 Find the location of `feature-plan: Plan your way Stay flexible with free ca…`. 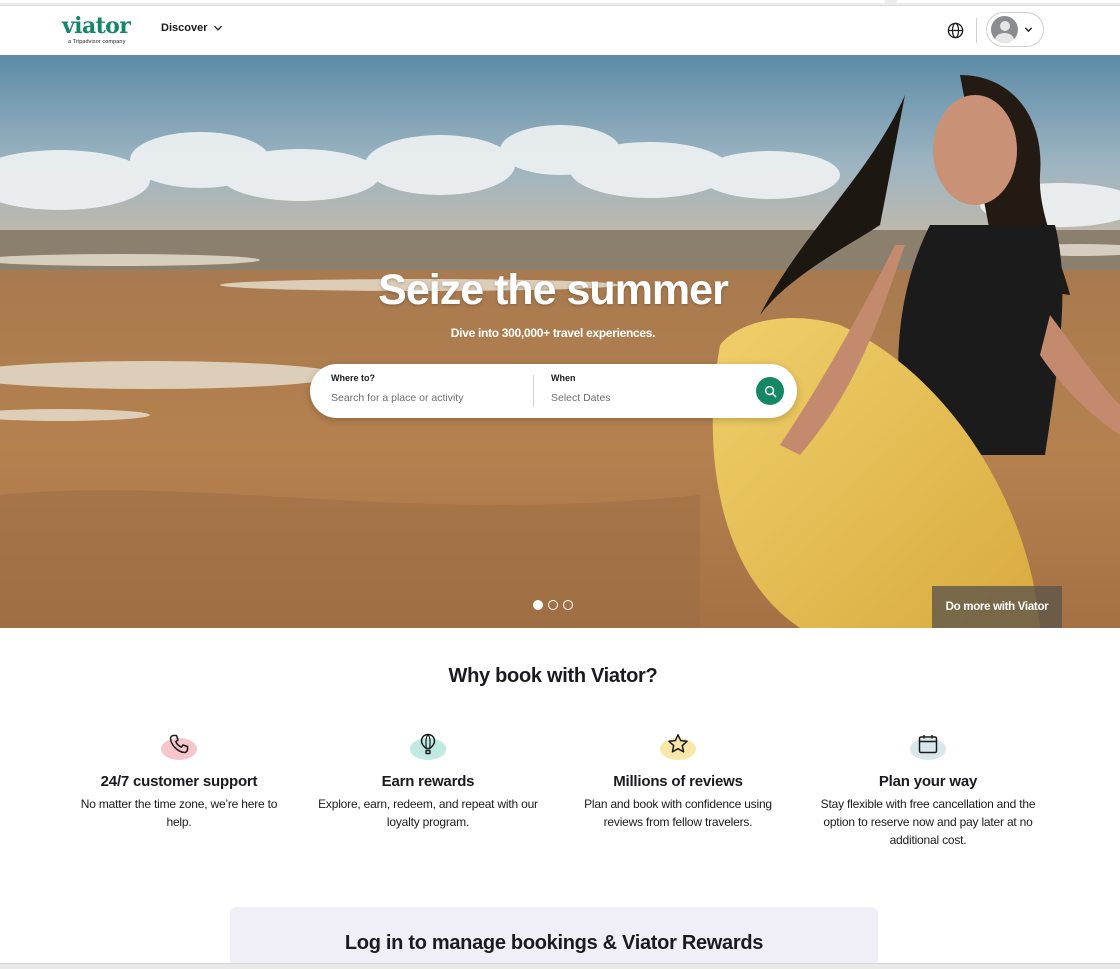

feature-plan: Plan your way Stay flexible with free ca… is located at coordinates (928, 789).